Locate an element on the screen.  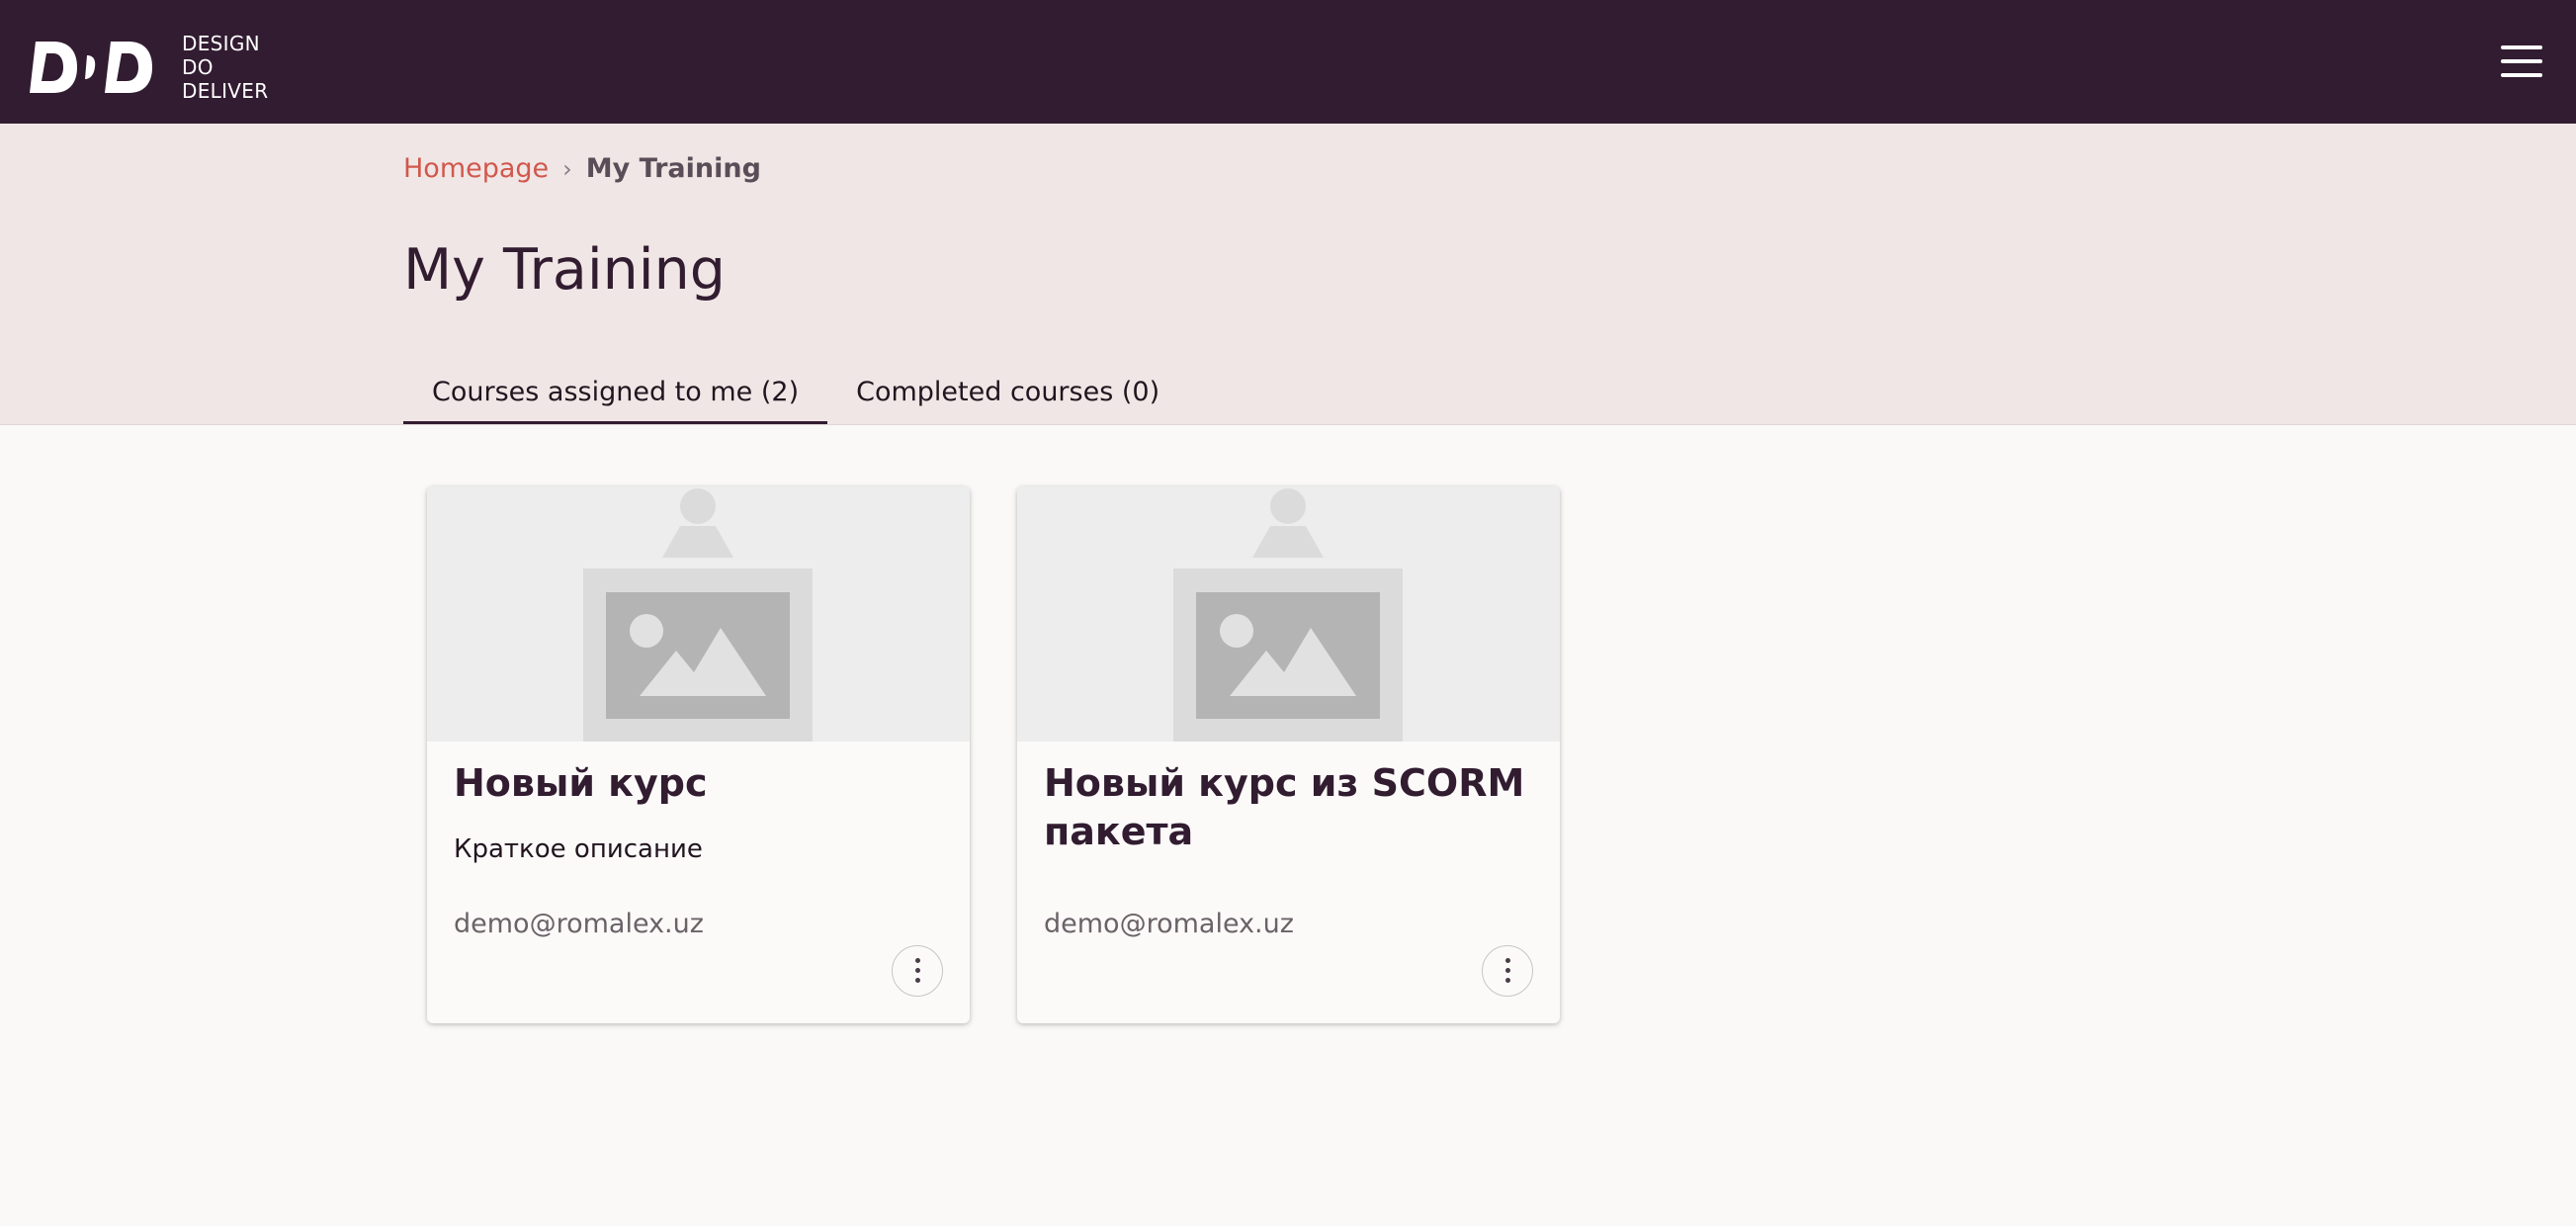
breadcrumb: Homepage › My Training is located at coordinates (582, 169).